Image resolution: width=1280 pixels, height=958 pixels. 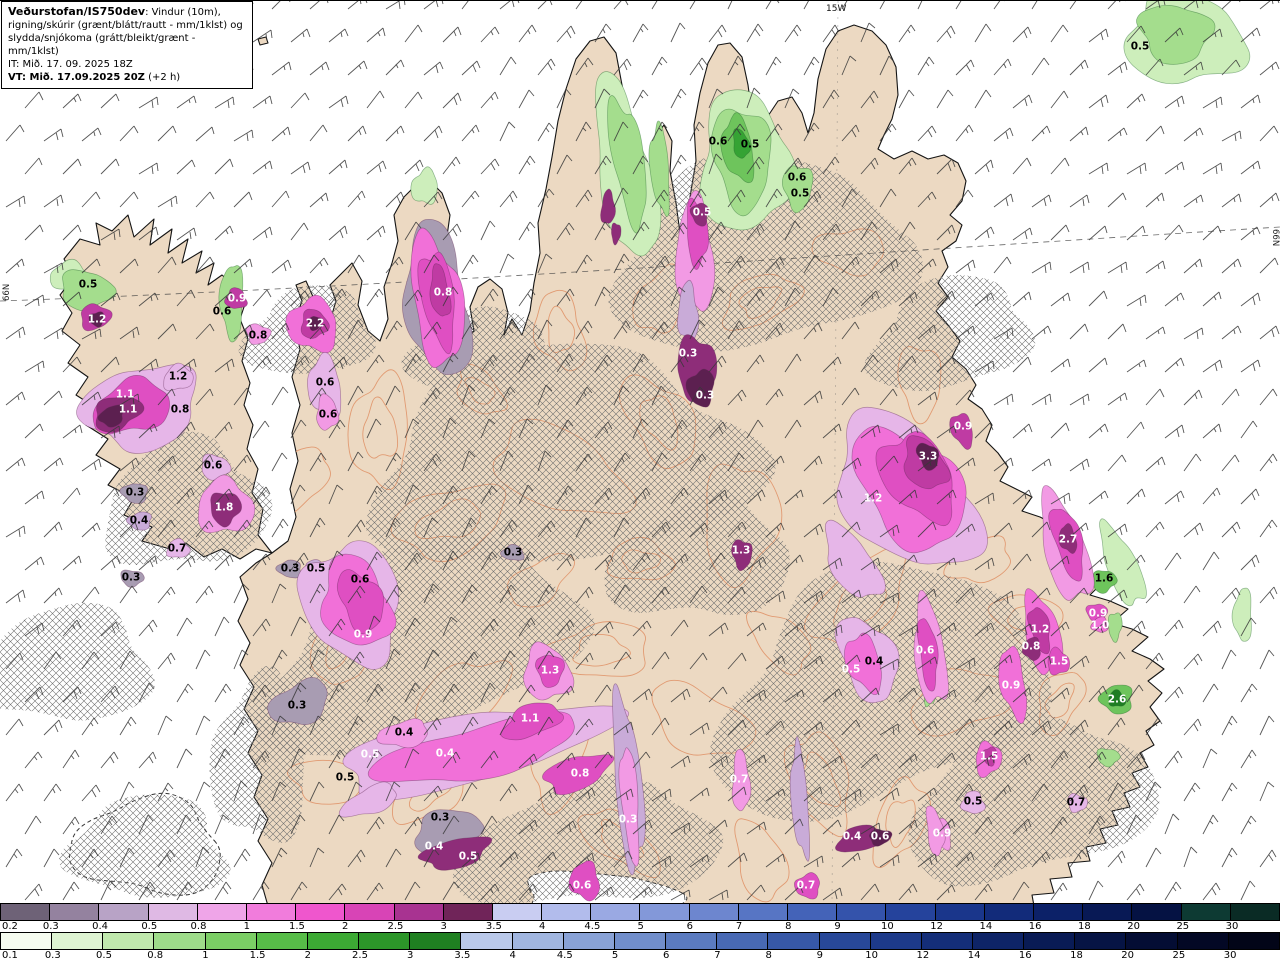 What do you see at coordinates (1025, 954) in the screenshot?
I see `snow-scale-tick-label: 16` at bounding box center [1025, 954].